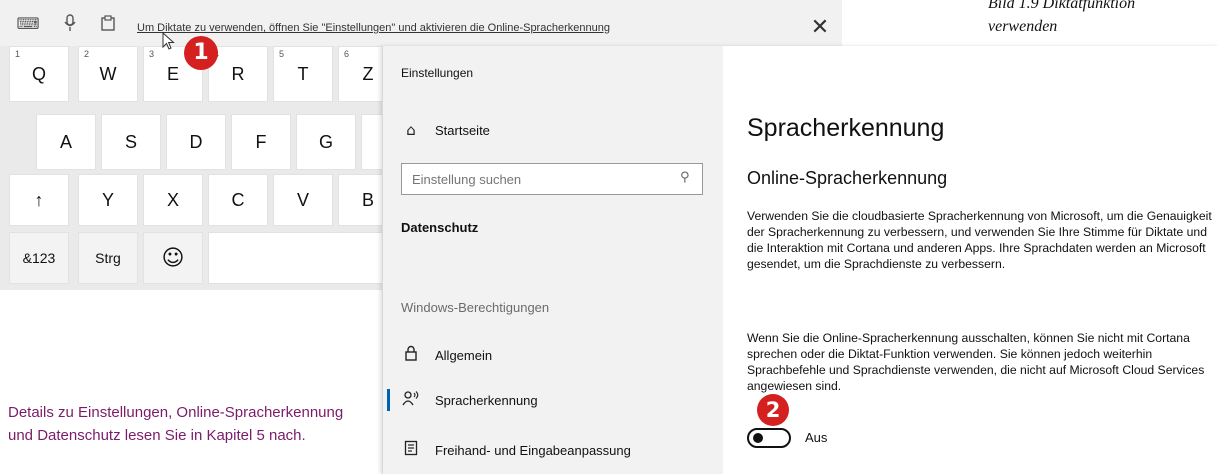 This screenshot has width=1219, height=474. What do you see at coordinates (108, 23) in the screenshot?
I see `clipboard-icon` at bounding box center [108, 23].